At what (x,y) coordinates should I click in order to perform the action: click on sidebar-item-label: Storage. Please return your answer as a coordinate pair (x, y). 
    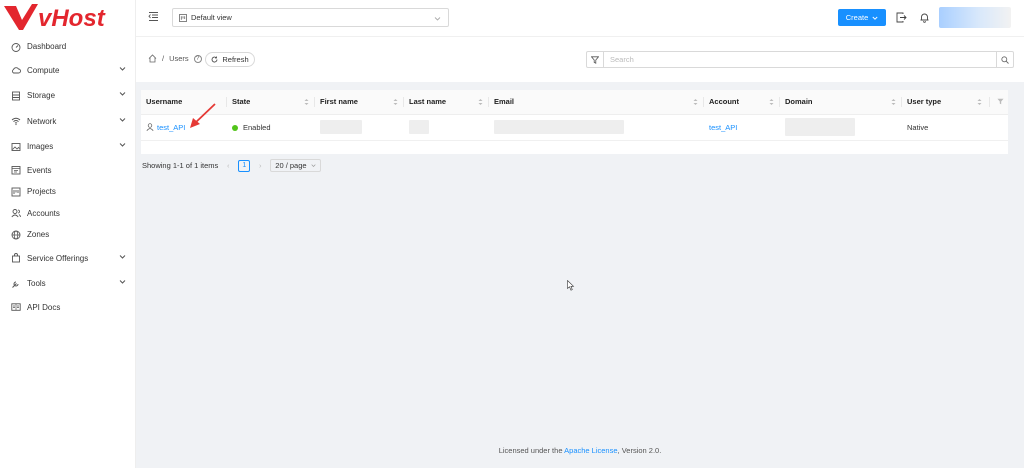
    Looking at the image, I should click on (41, 96).